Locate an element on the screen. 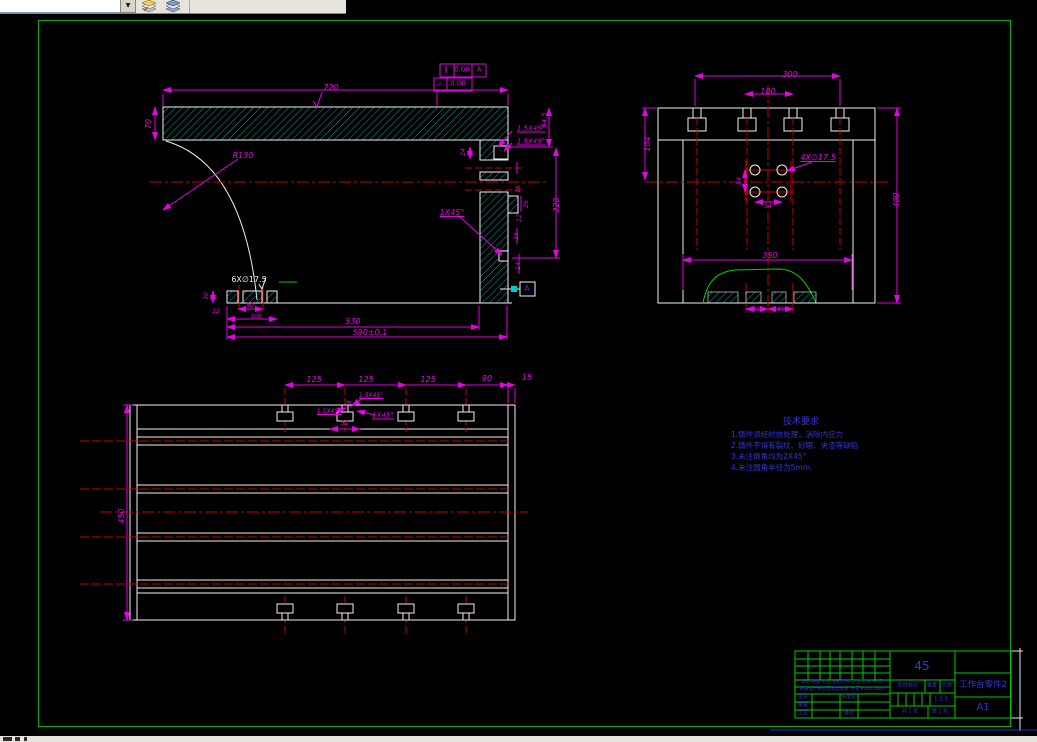  tech-item: 3.未注倒角均为2X45° is located at coordinates (769, 456).